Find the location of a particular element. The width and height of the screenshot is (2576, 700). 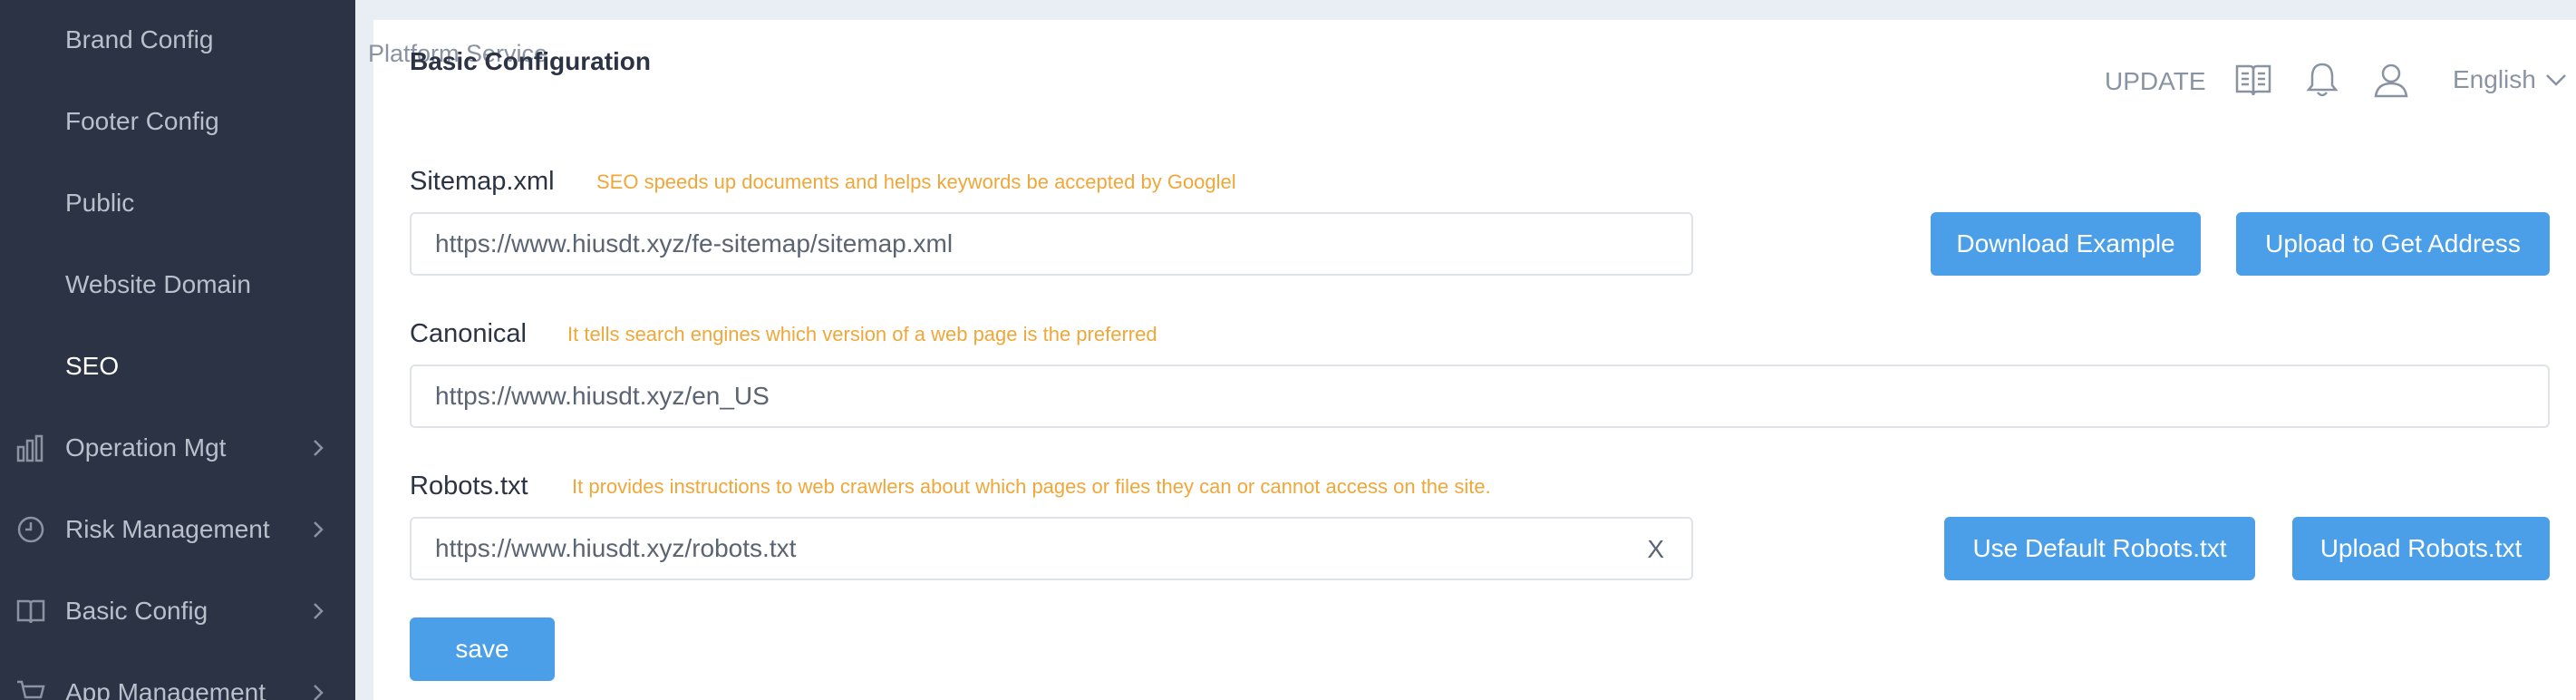

save-button: save is located at coordinates (482, 649).